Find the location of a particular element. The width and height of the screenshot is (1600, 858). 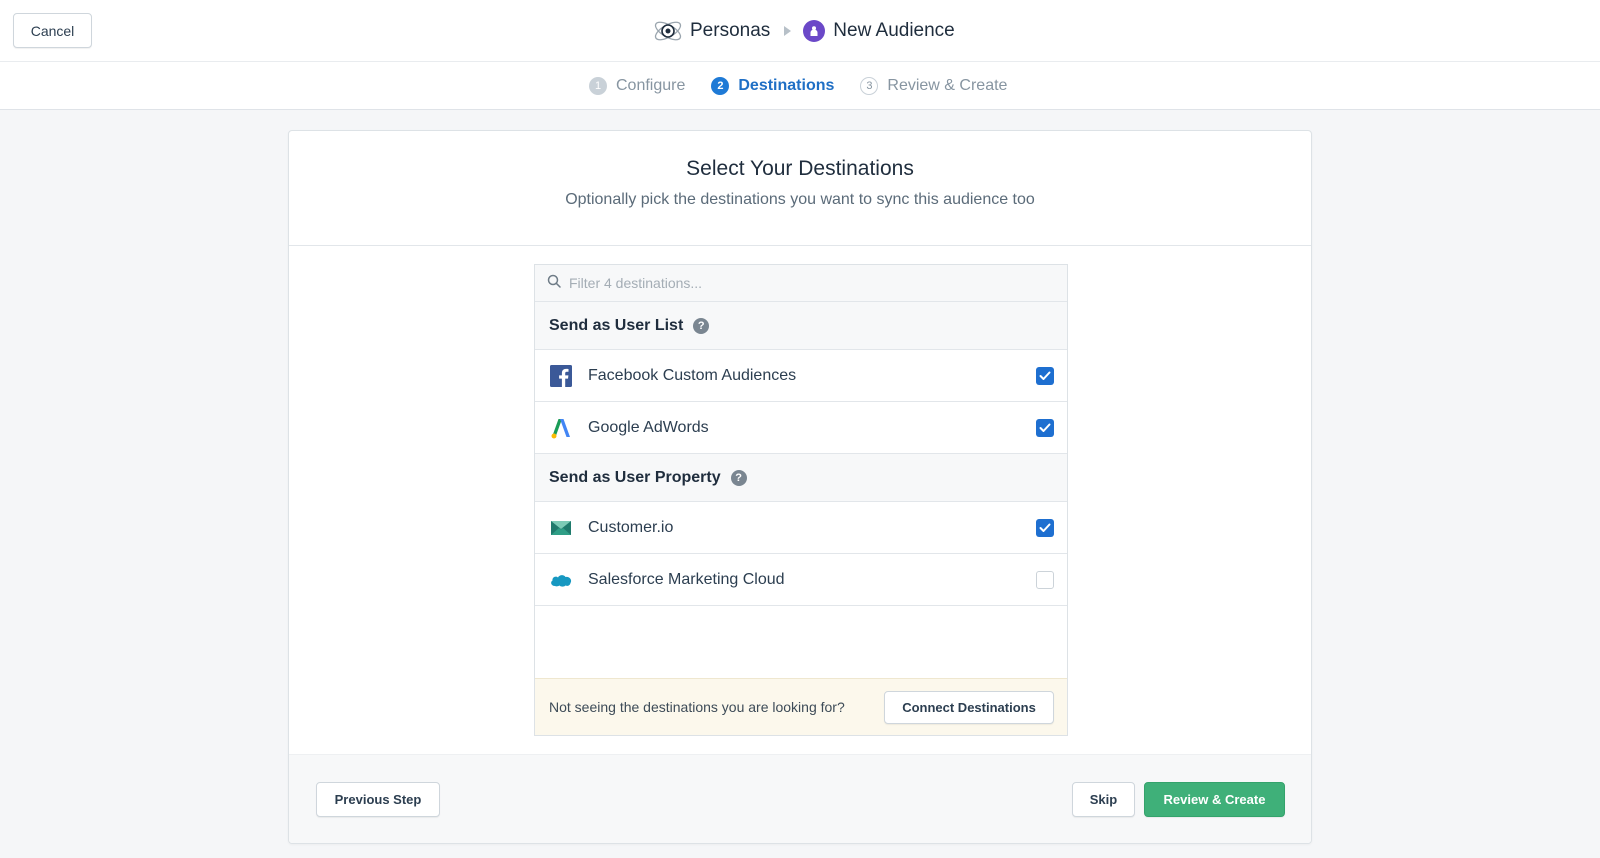

group-header-user-list: Send as User List ? is located at coordinates (801, 326).